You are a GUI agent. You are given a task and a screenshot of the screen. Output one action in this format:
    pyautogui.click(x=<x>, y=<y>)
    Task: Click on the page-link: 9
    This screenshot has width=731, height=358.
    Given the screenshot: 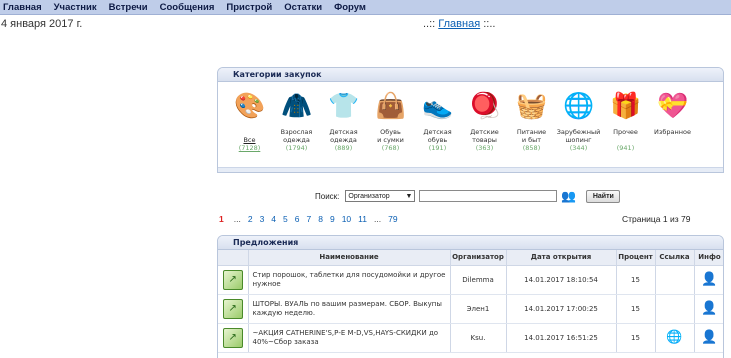 What is the action you would take?
    pyautogui.click(x=332, y=219)
    